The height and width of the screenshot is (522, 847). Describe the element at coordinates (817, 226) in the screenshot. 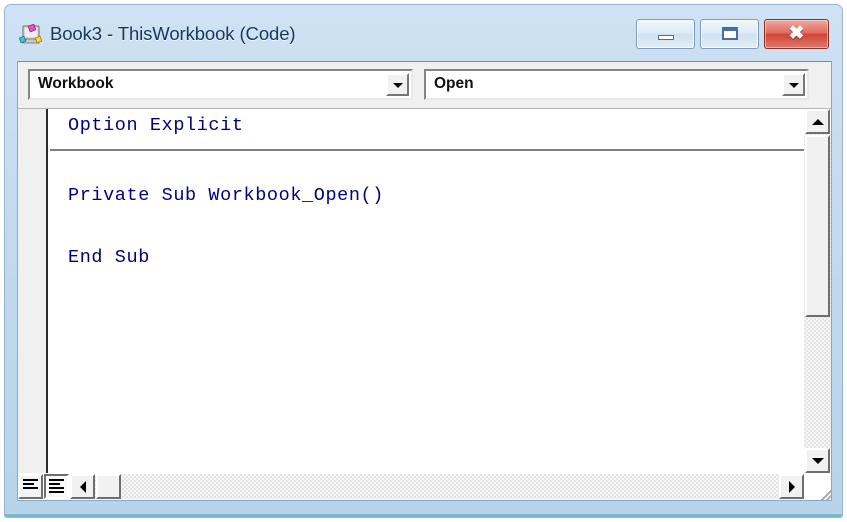

I see `vertical-scrollbar-thumb` at that location.